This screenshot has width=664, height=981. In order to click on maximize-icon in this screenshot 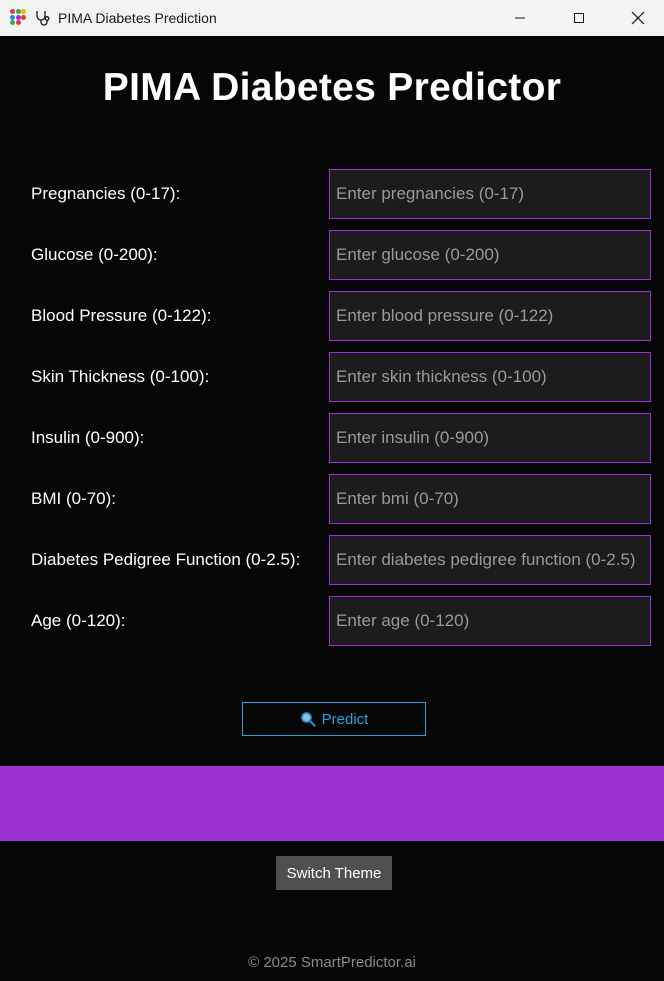, I will do `click(579, 18)`.